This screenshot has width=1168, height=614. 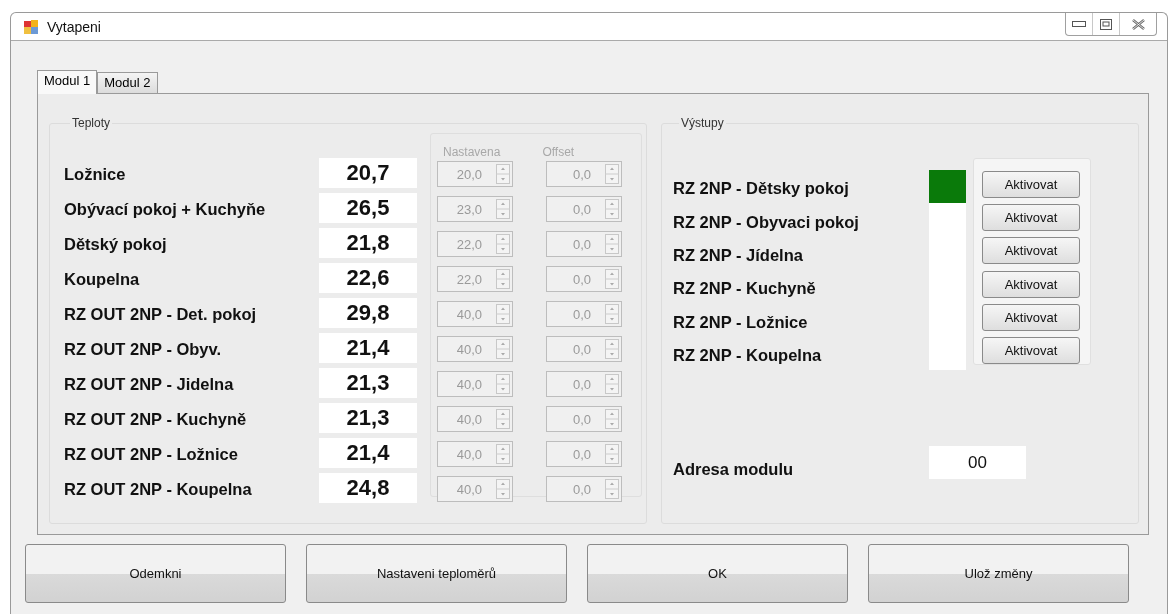 I want to click on column-header: Nastavena, so click(x=472, y=152).